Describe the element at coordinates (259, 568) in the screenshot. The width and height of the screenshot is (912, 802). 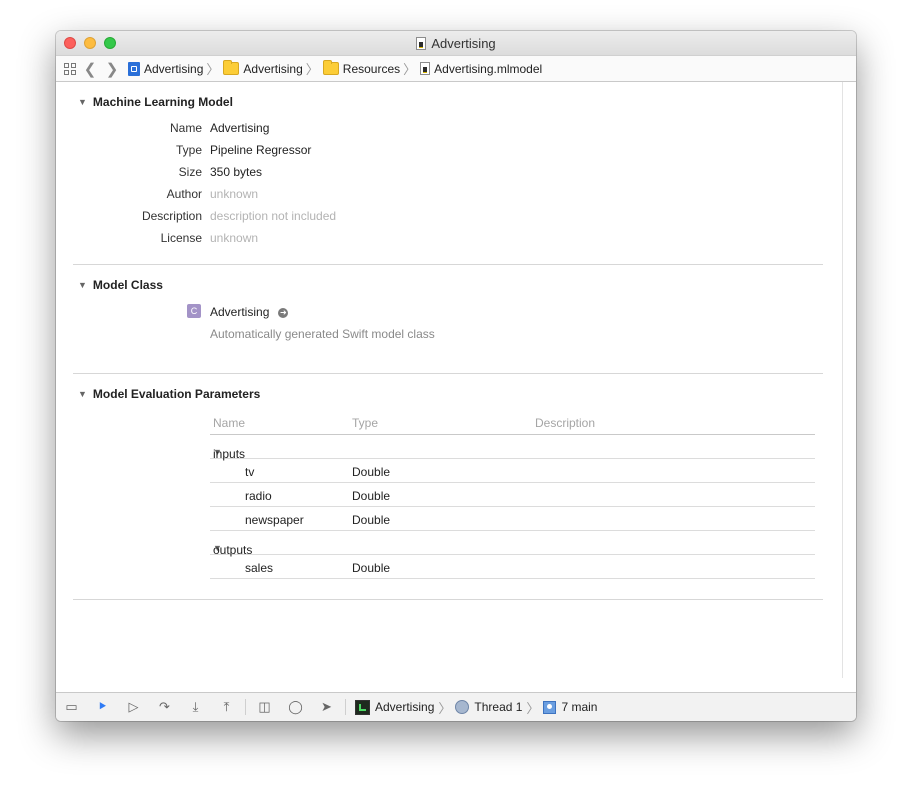
I see `param-name: sales` at that location.